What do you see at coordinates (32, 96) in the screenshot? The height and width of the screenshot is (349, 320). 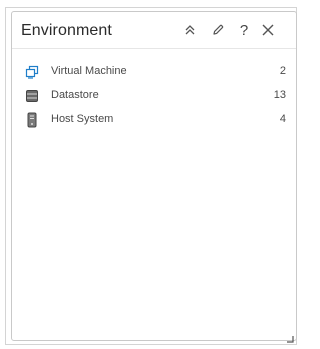 I see `datastore-icon` at bounding box center [32, 96].